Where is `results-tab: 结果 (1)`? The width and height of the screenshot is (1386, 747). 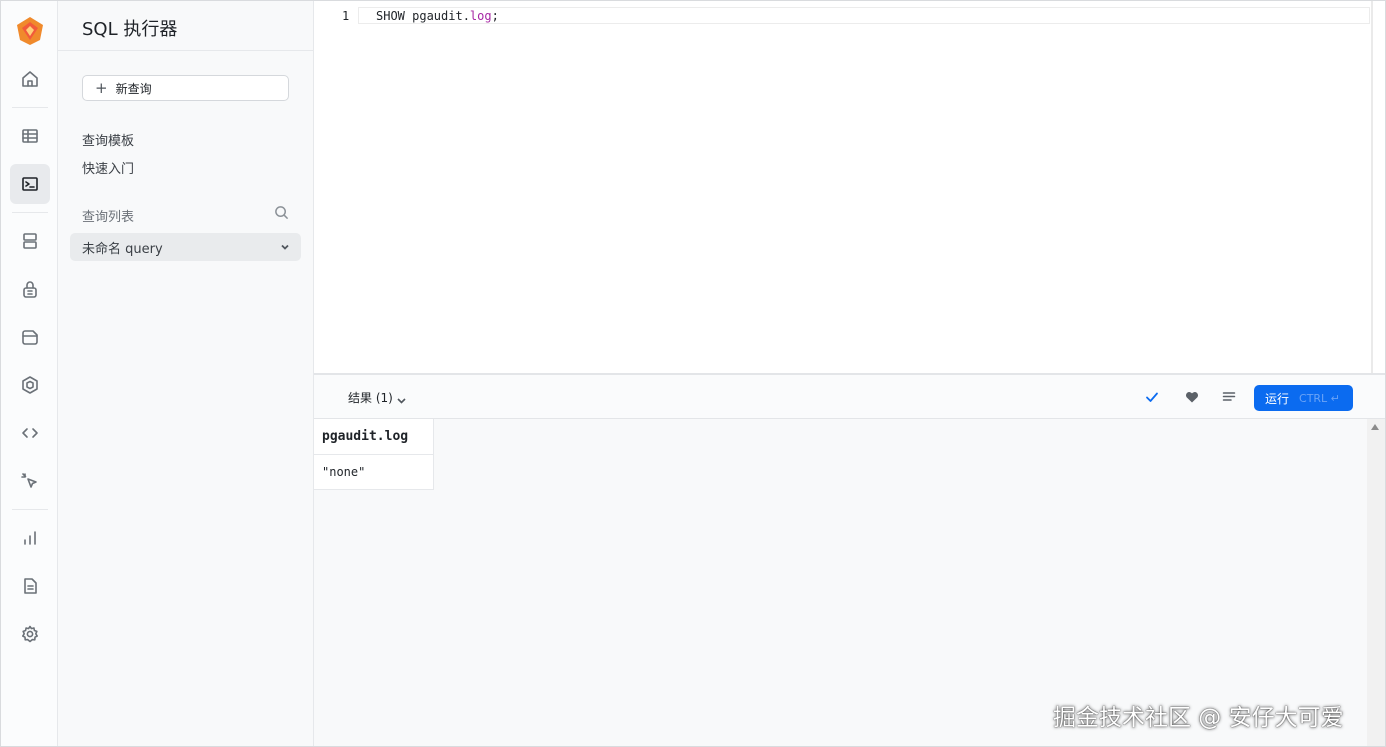 results-tab: 结果 (1) is located at coordinates (370, 397).